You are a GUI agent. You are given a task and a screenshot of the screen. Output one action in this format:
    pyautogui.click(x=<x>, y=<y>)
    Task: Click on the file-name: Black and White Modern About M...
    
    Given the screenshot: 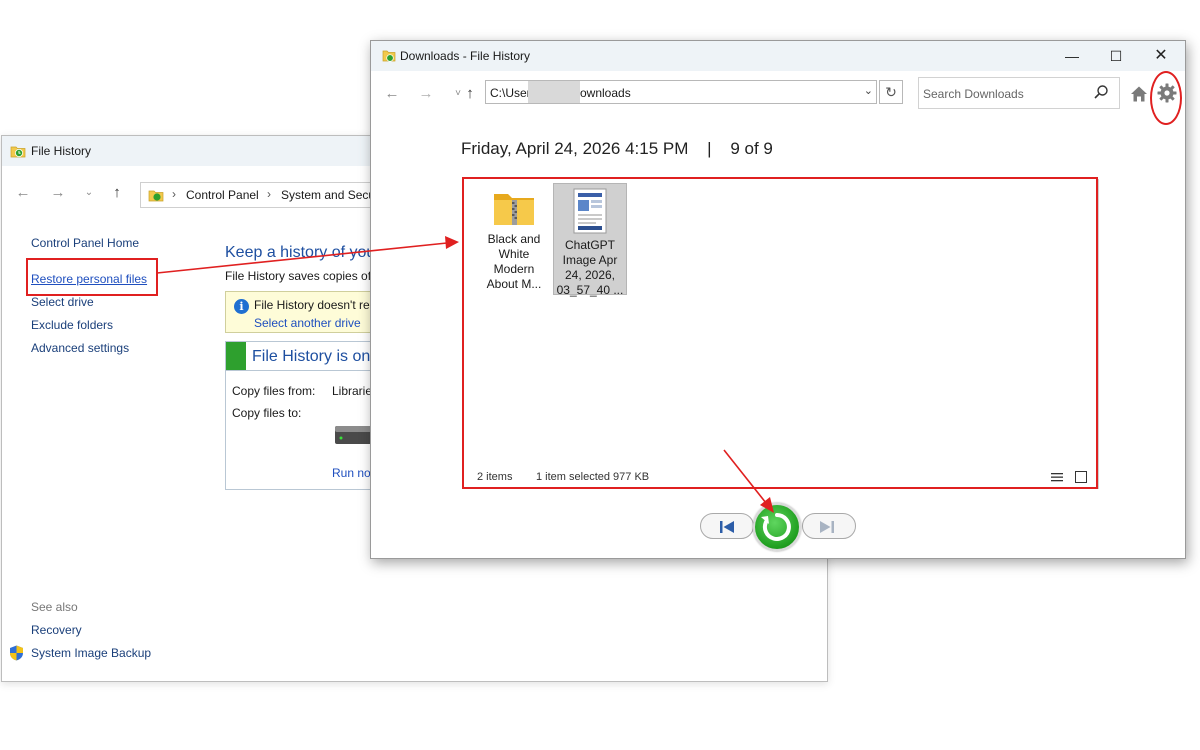 What is the action you would take?
    pyautogui.click(x=514, y=261)
    